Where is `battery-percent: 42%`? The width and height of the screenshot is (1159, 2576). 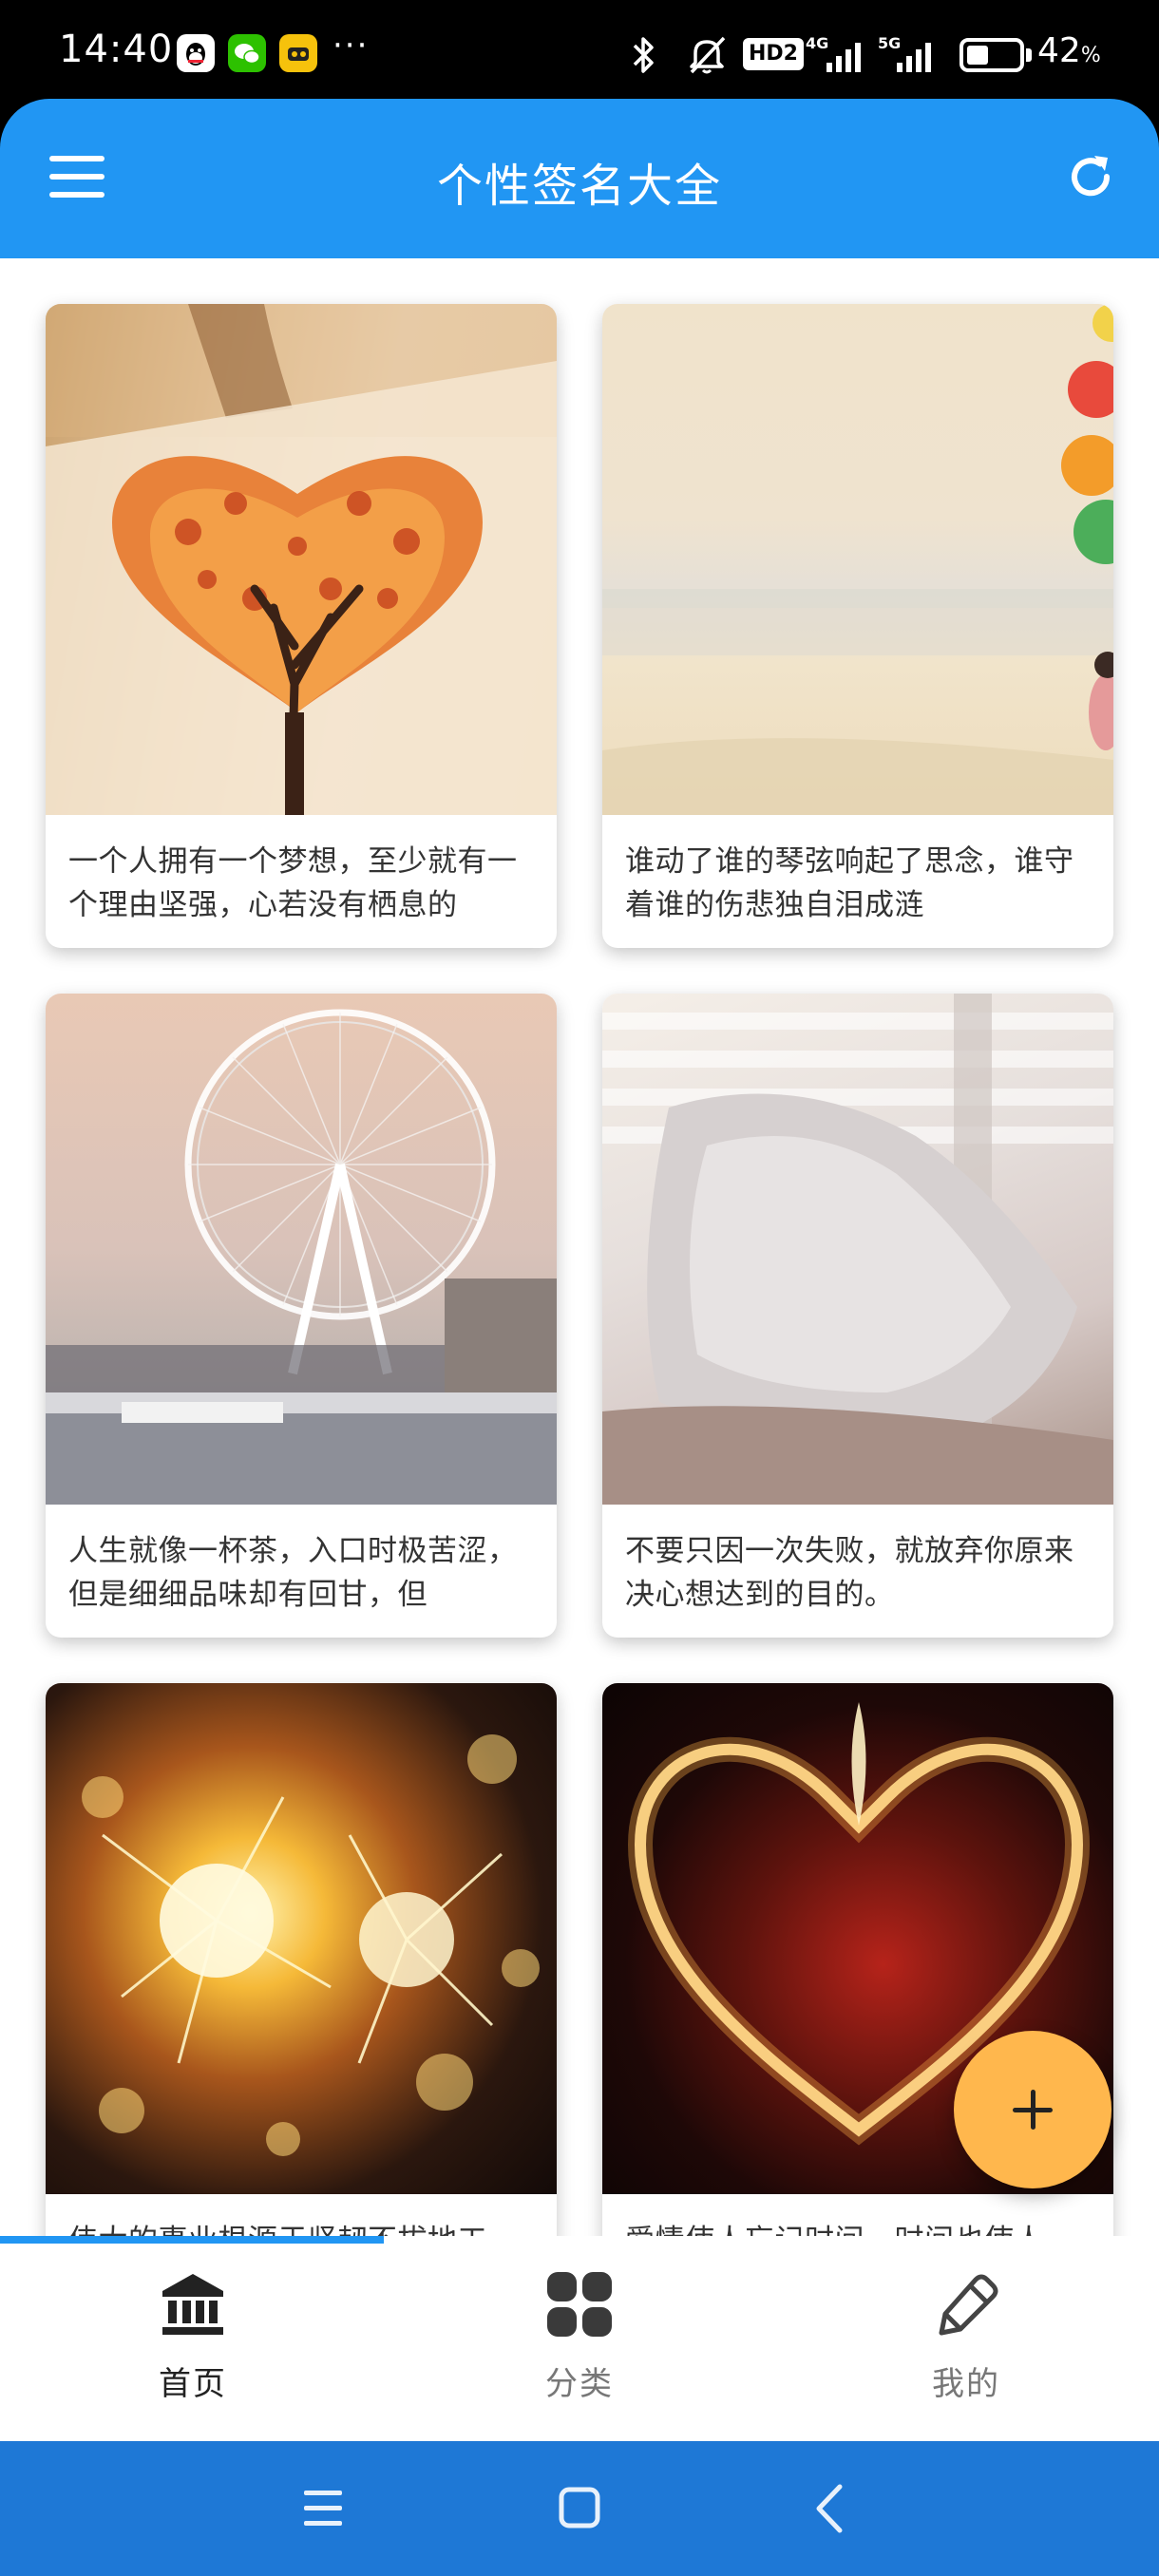 battery-percent: 42% is located at coordinates (1069, 50).